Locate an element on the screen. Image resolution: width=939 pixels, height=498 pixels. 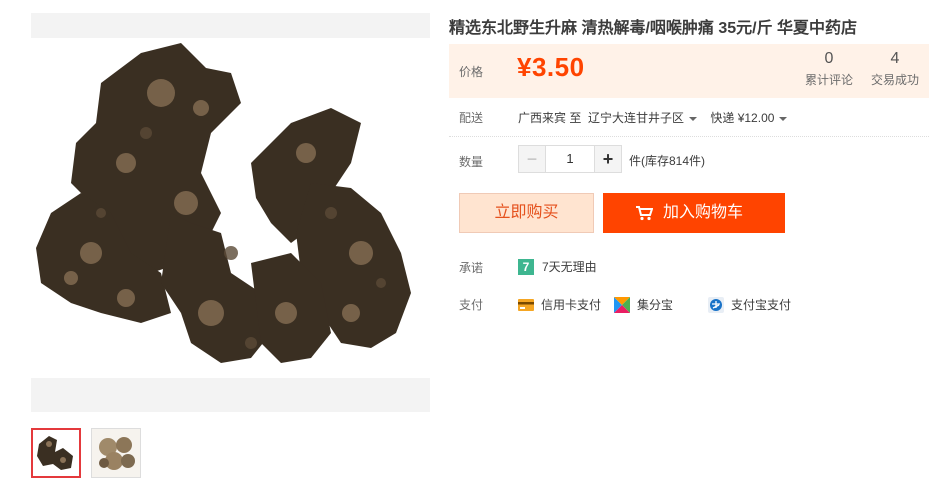
quantity-stepper: − 1 + is located at coordinates (570, 159).